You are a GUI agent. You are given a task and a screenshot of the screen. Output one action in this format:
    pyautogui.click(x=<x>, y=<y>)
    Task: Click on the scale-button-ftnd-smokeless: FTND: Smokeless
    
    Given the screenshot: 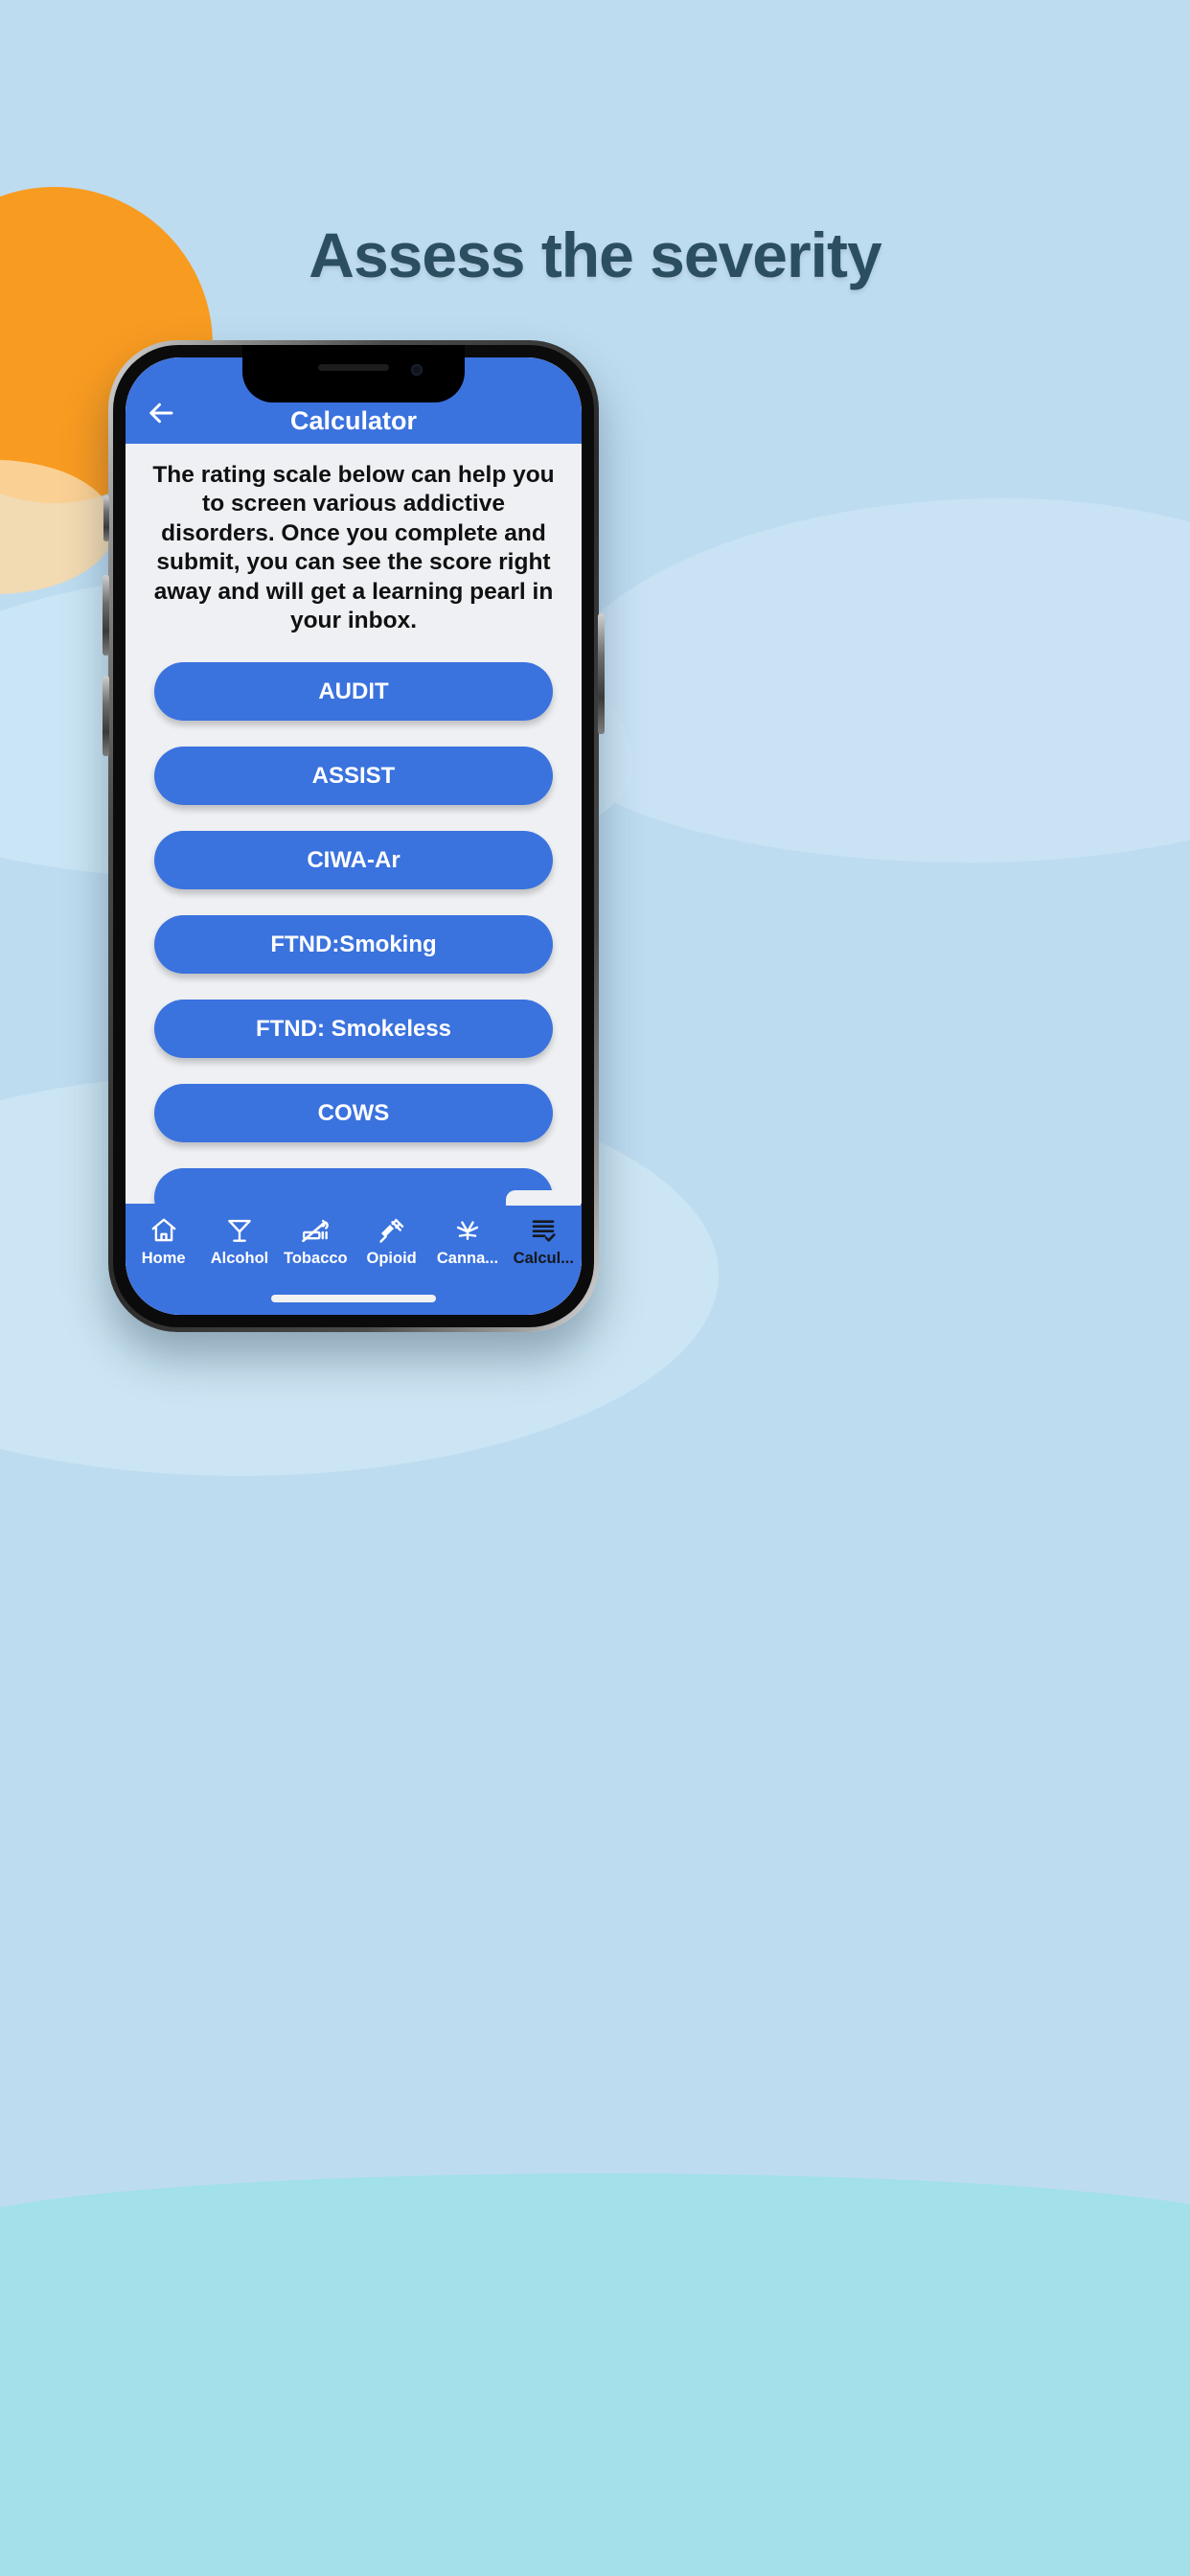 What is the action you would take?
    pyautogui.click(x=354, y=1029)
    